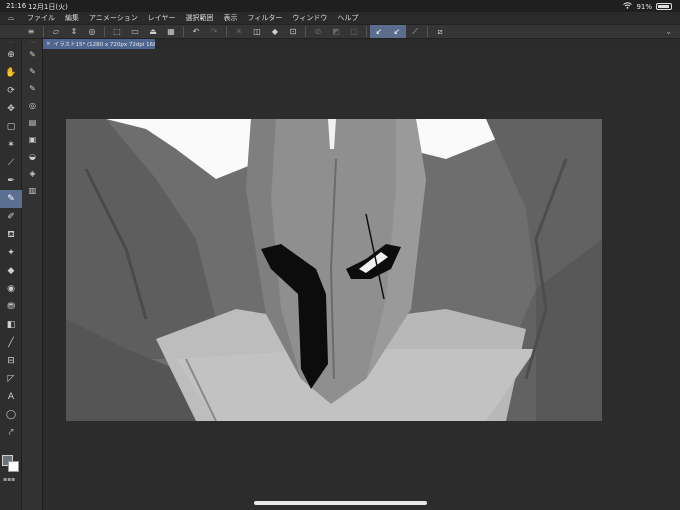 Image resolution: width=680 pixels, height=510 pixels. What do you see at coordinates (239, 31) in the screenshot?
I see `rotate-icon: ✳` at bounding box center [239, 31].